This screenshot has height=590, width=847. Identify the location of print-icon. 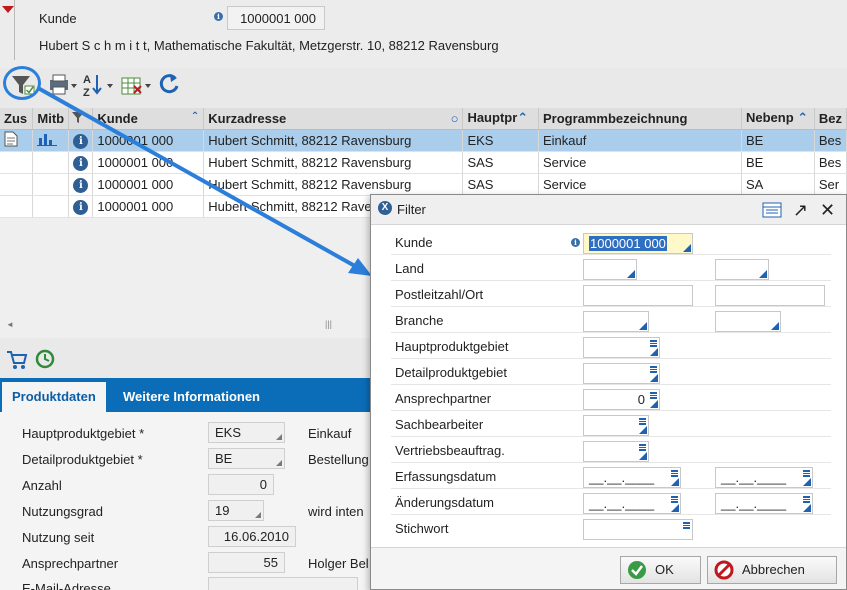
(62, 85).